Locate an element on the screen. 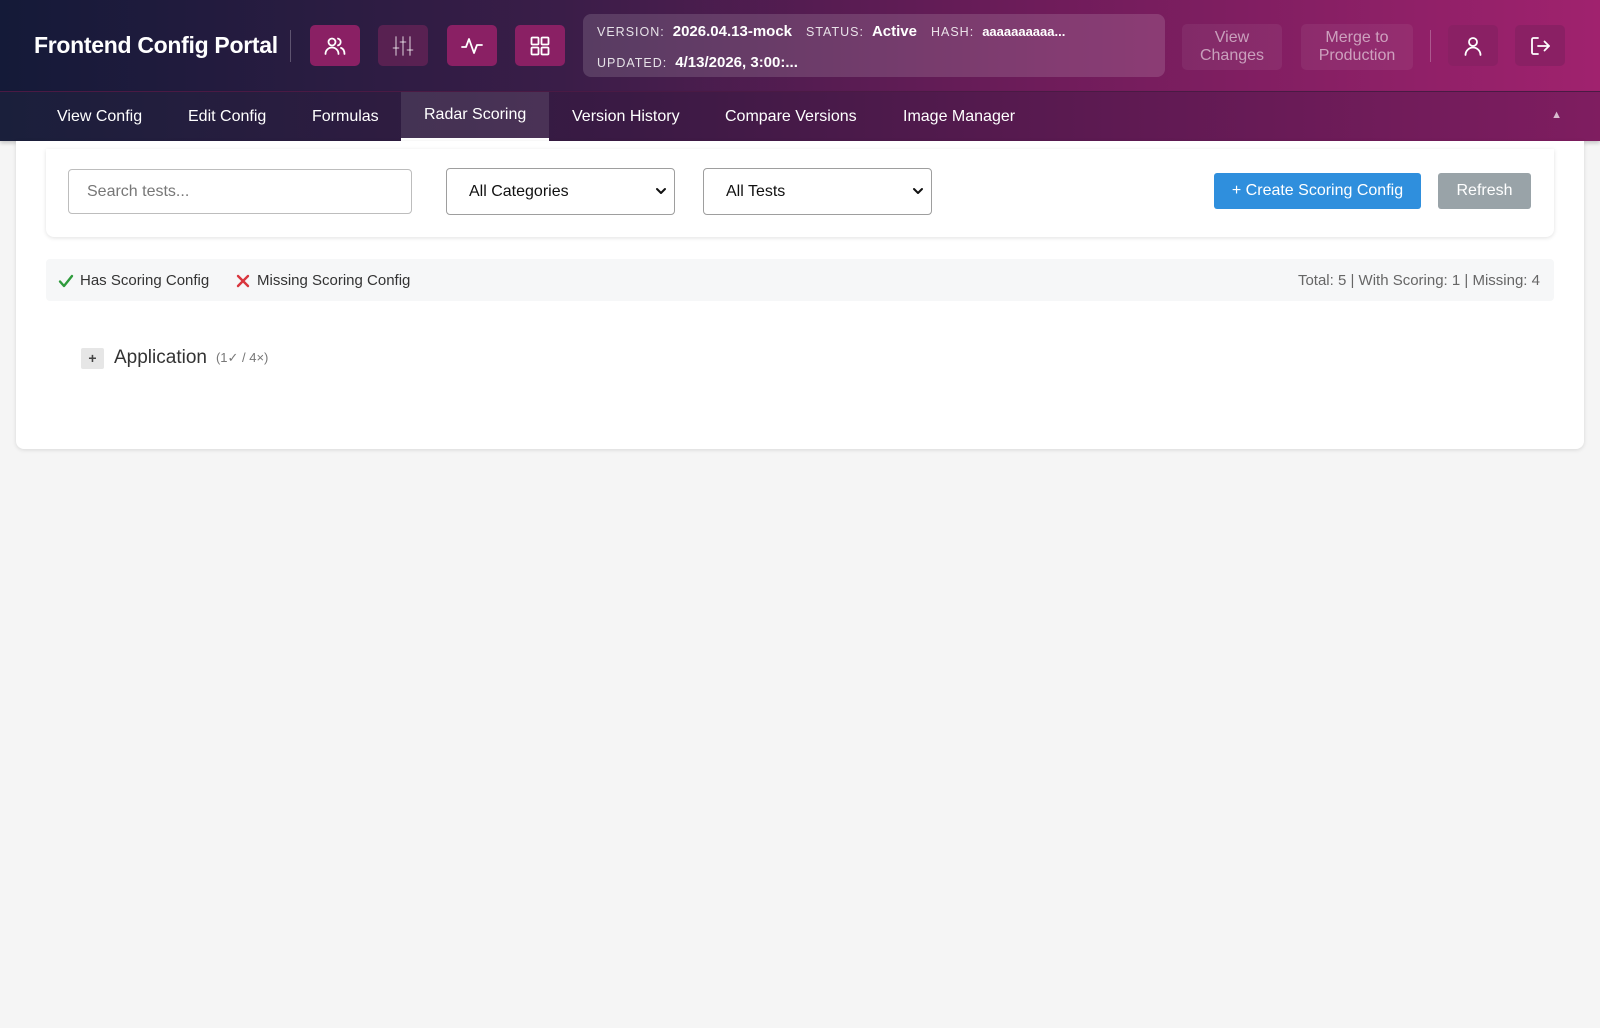  logout-icon is located at coordinates (1540, 45).